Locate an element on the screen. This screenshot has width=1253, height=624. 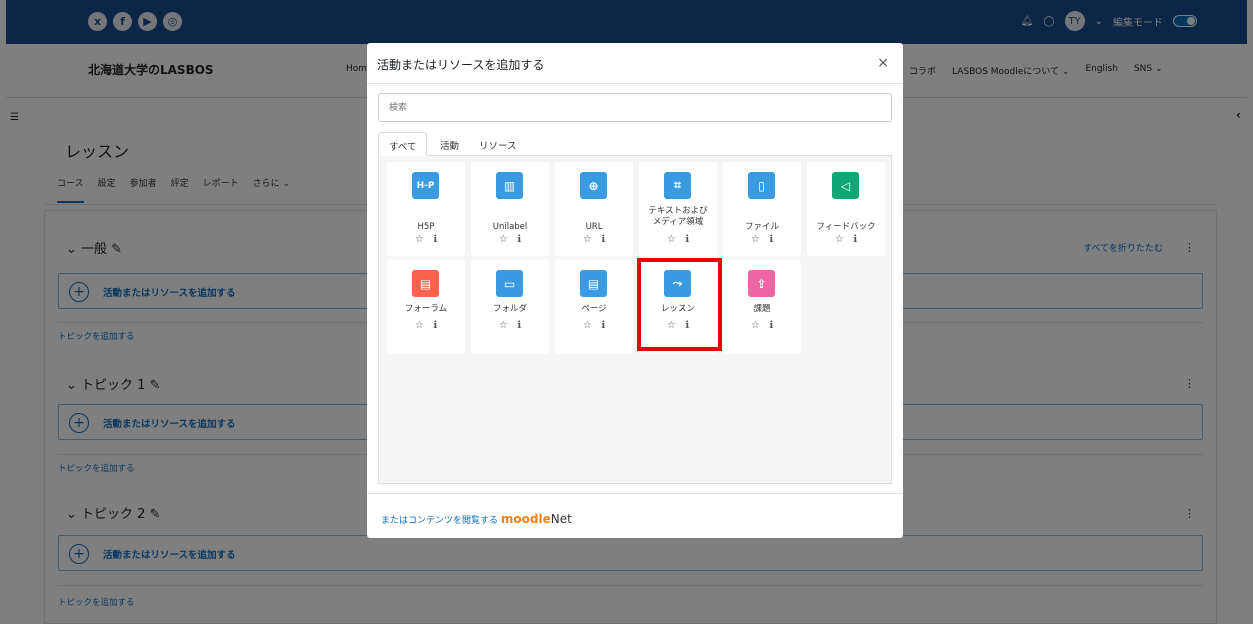
tile-page: ▤ ページ ☆ ℹ is located at coordinates (594, 307).